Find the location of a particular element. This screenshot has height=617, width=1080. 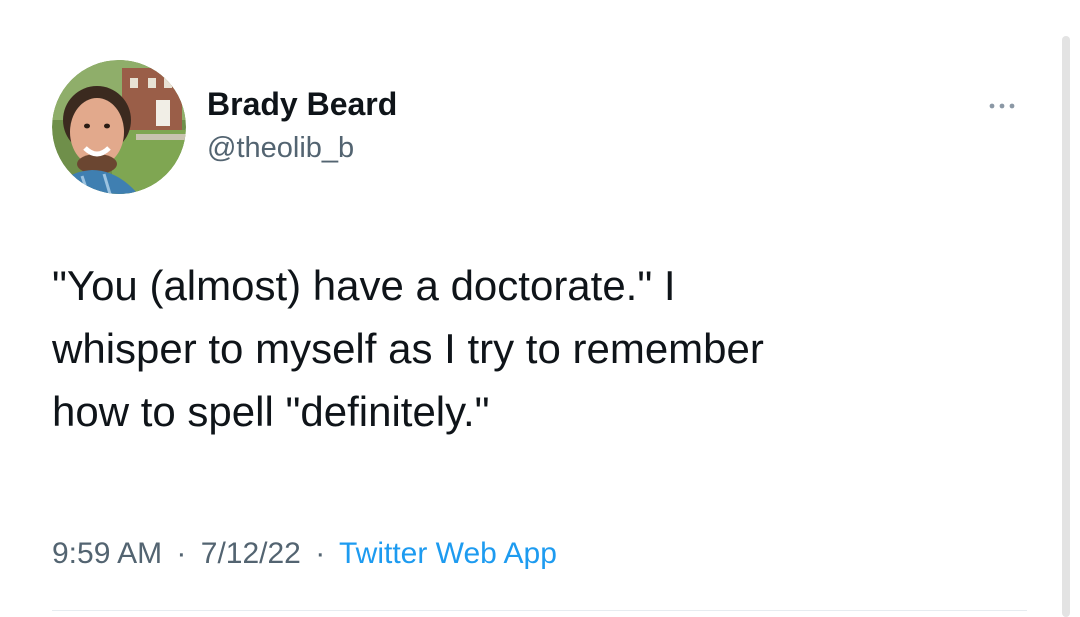

tweet-date: 7/12/22 is located at coordinates (251, 553).